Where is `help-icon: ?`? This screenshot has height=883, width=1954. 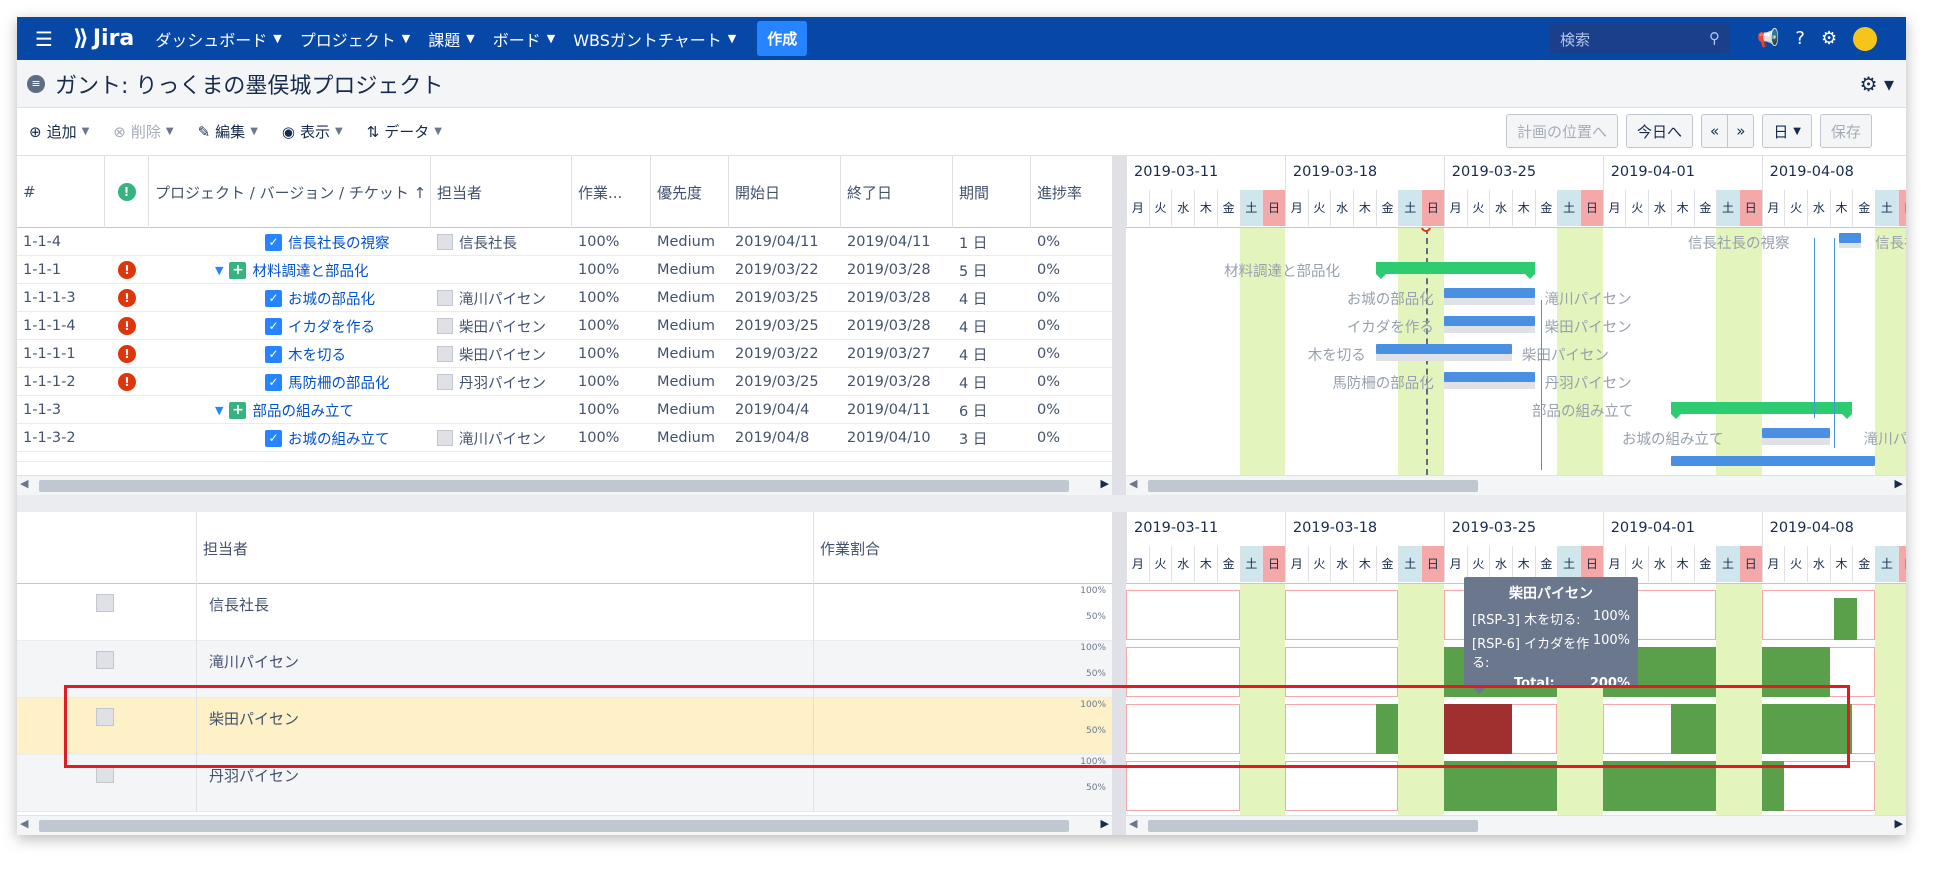 help-icon: ? is located at coordinates (1800, 38).